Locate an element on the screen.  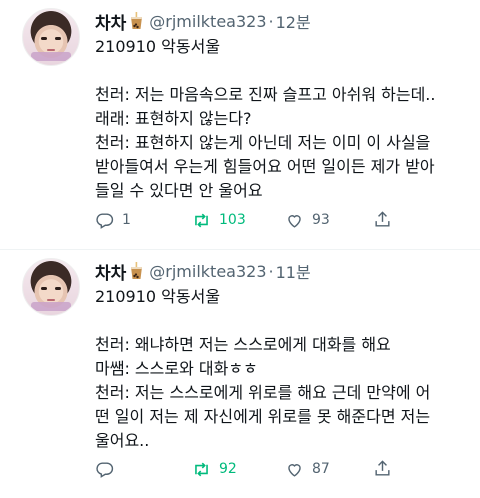
retweet-button: 92 is located at coordinates (214, 469).